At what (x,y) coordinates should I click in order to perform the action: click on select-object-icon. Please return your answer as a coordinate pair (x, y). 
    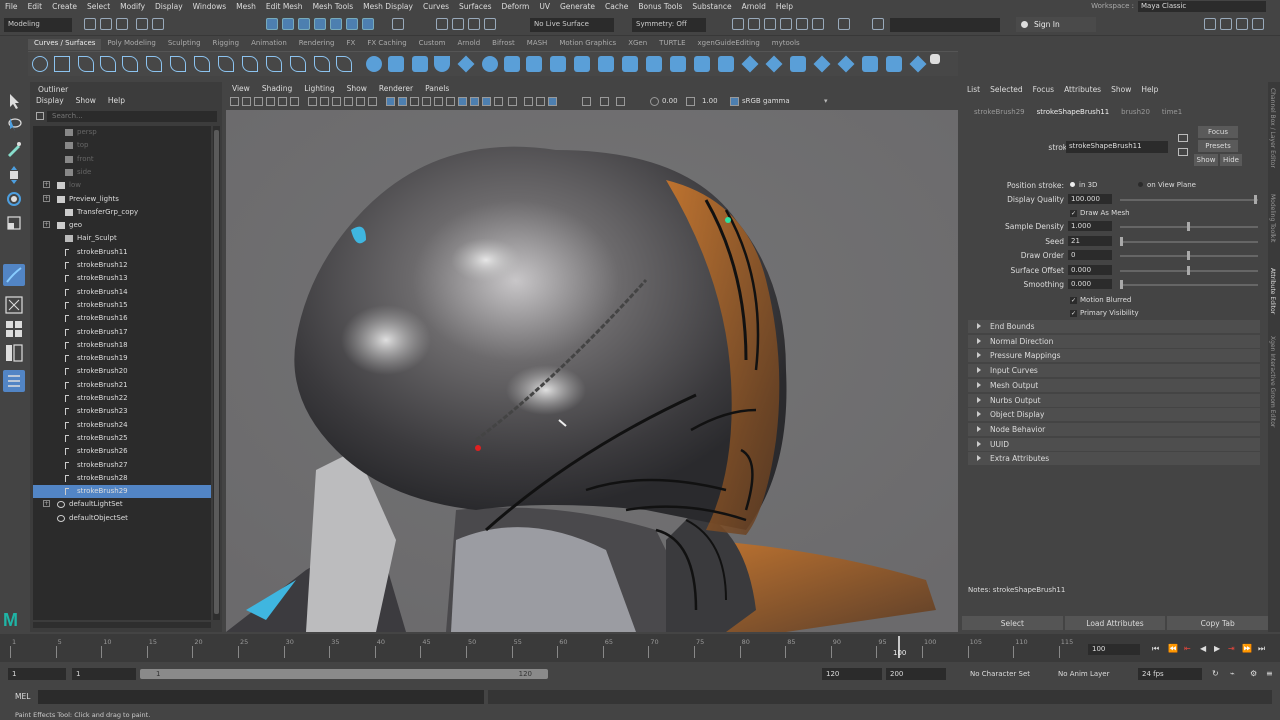
    Looking at the image, I should click on (288, 24).